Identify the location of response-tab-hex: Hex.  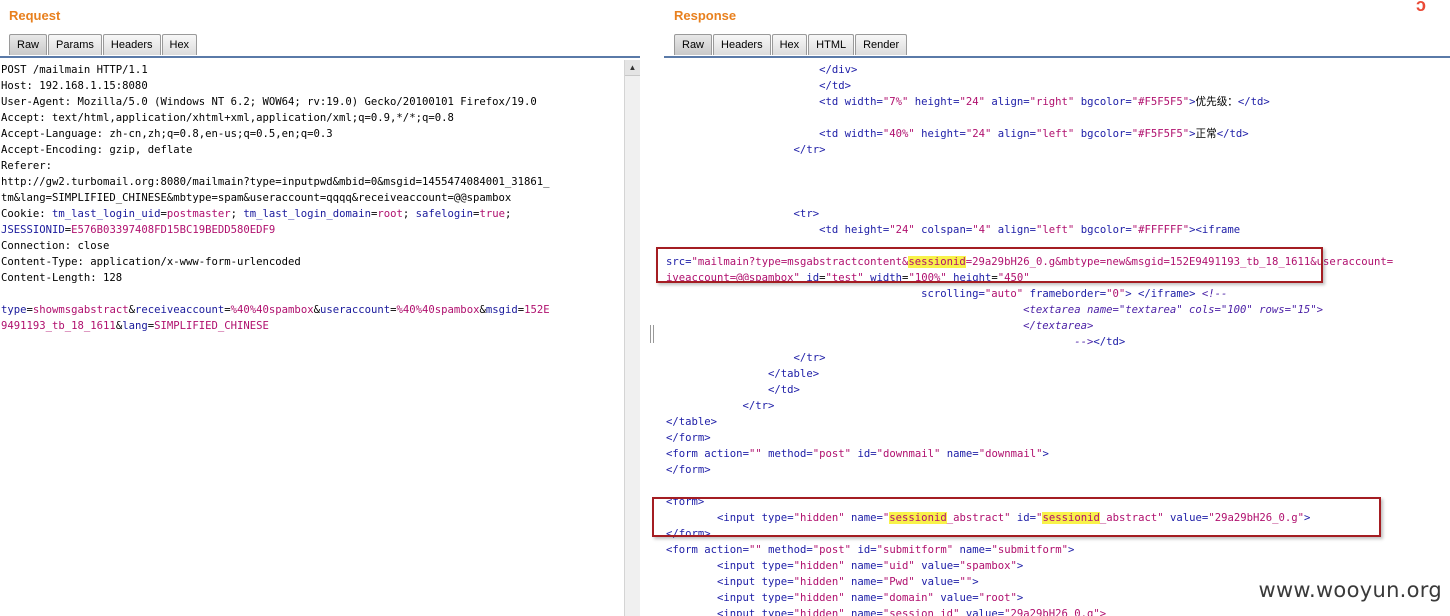
(789, 44).